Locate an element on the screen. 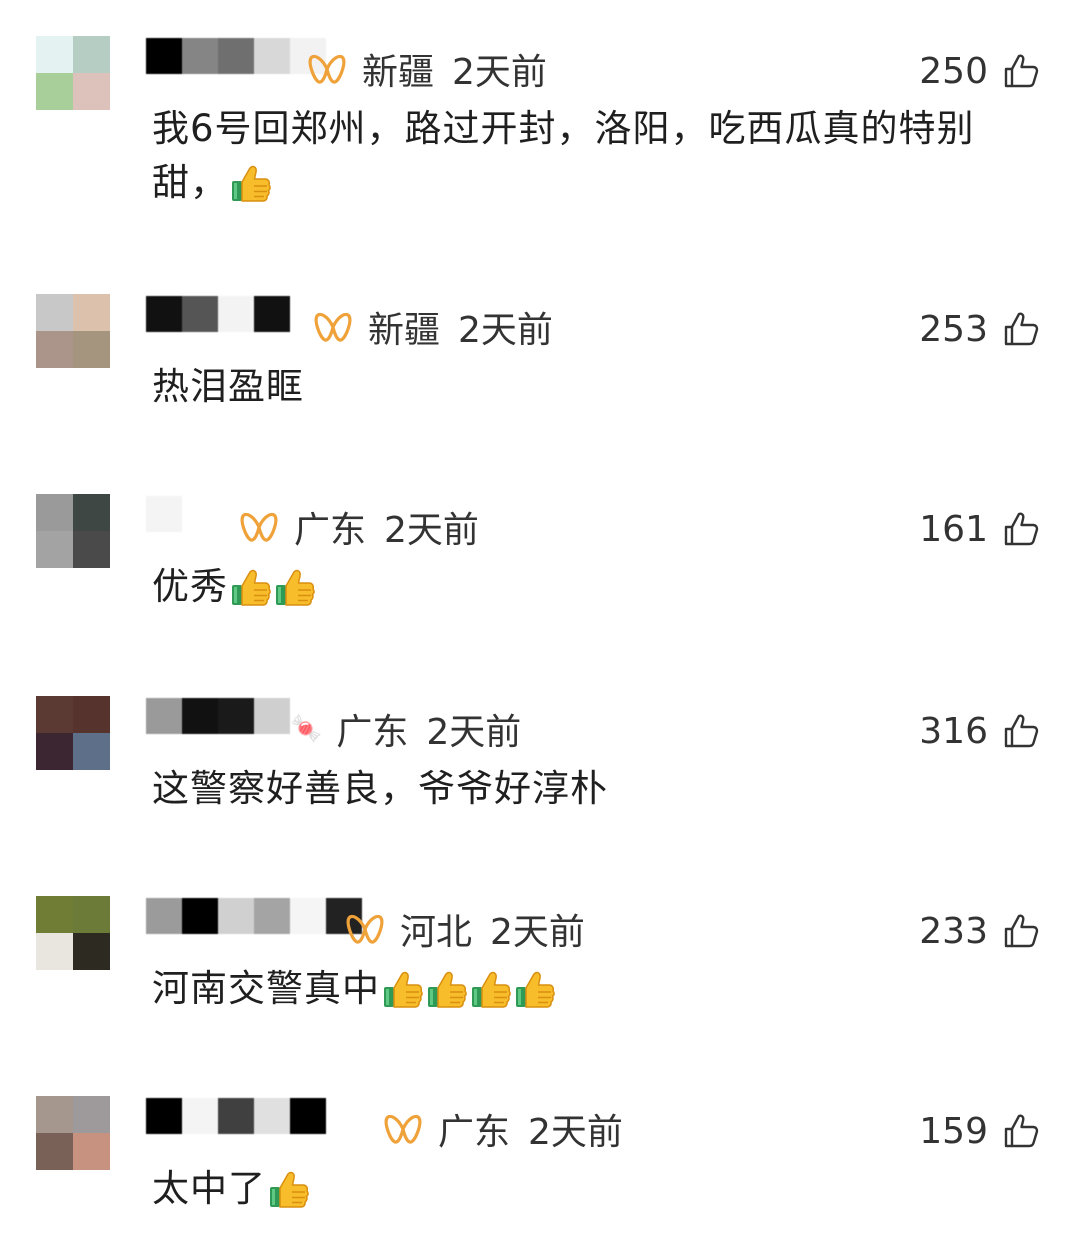 The height and width of the screenshot is (1260, 1080). like-button: 316 is located at coordinates (970, 731).